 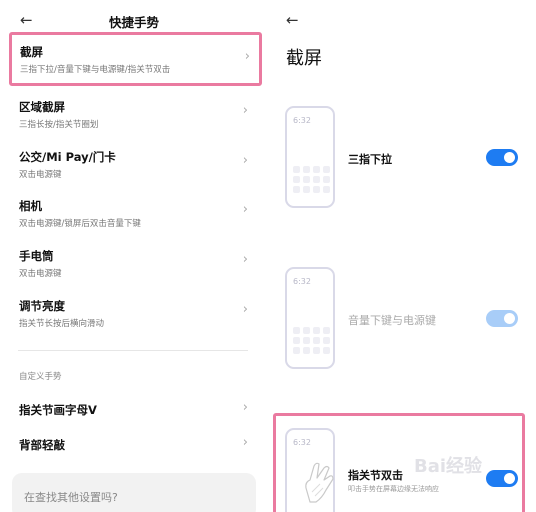 What do you see at coordinates (502, 318) in the screenshot?
I see `toggle-volume-power` at bounding box center [502, 318].